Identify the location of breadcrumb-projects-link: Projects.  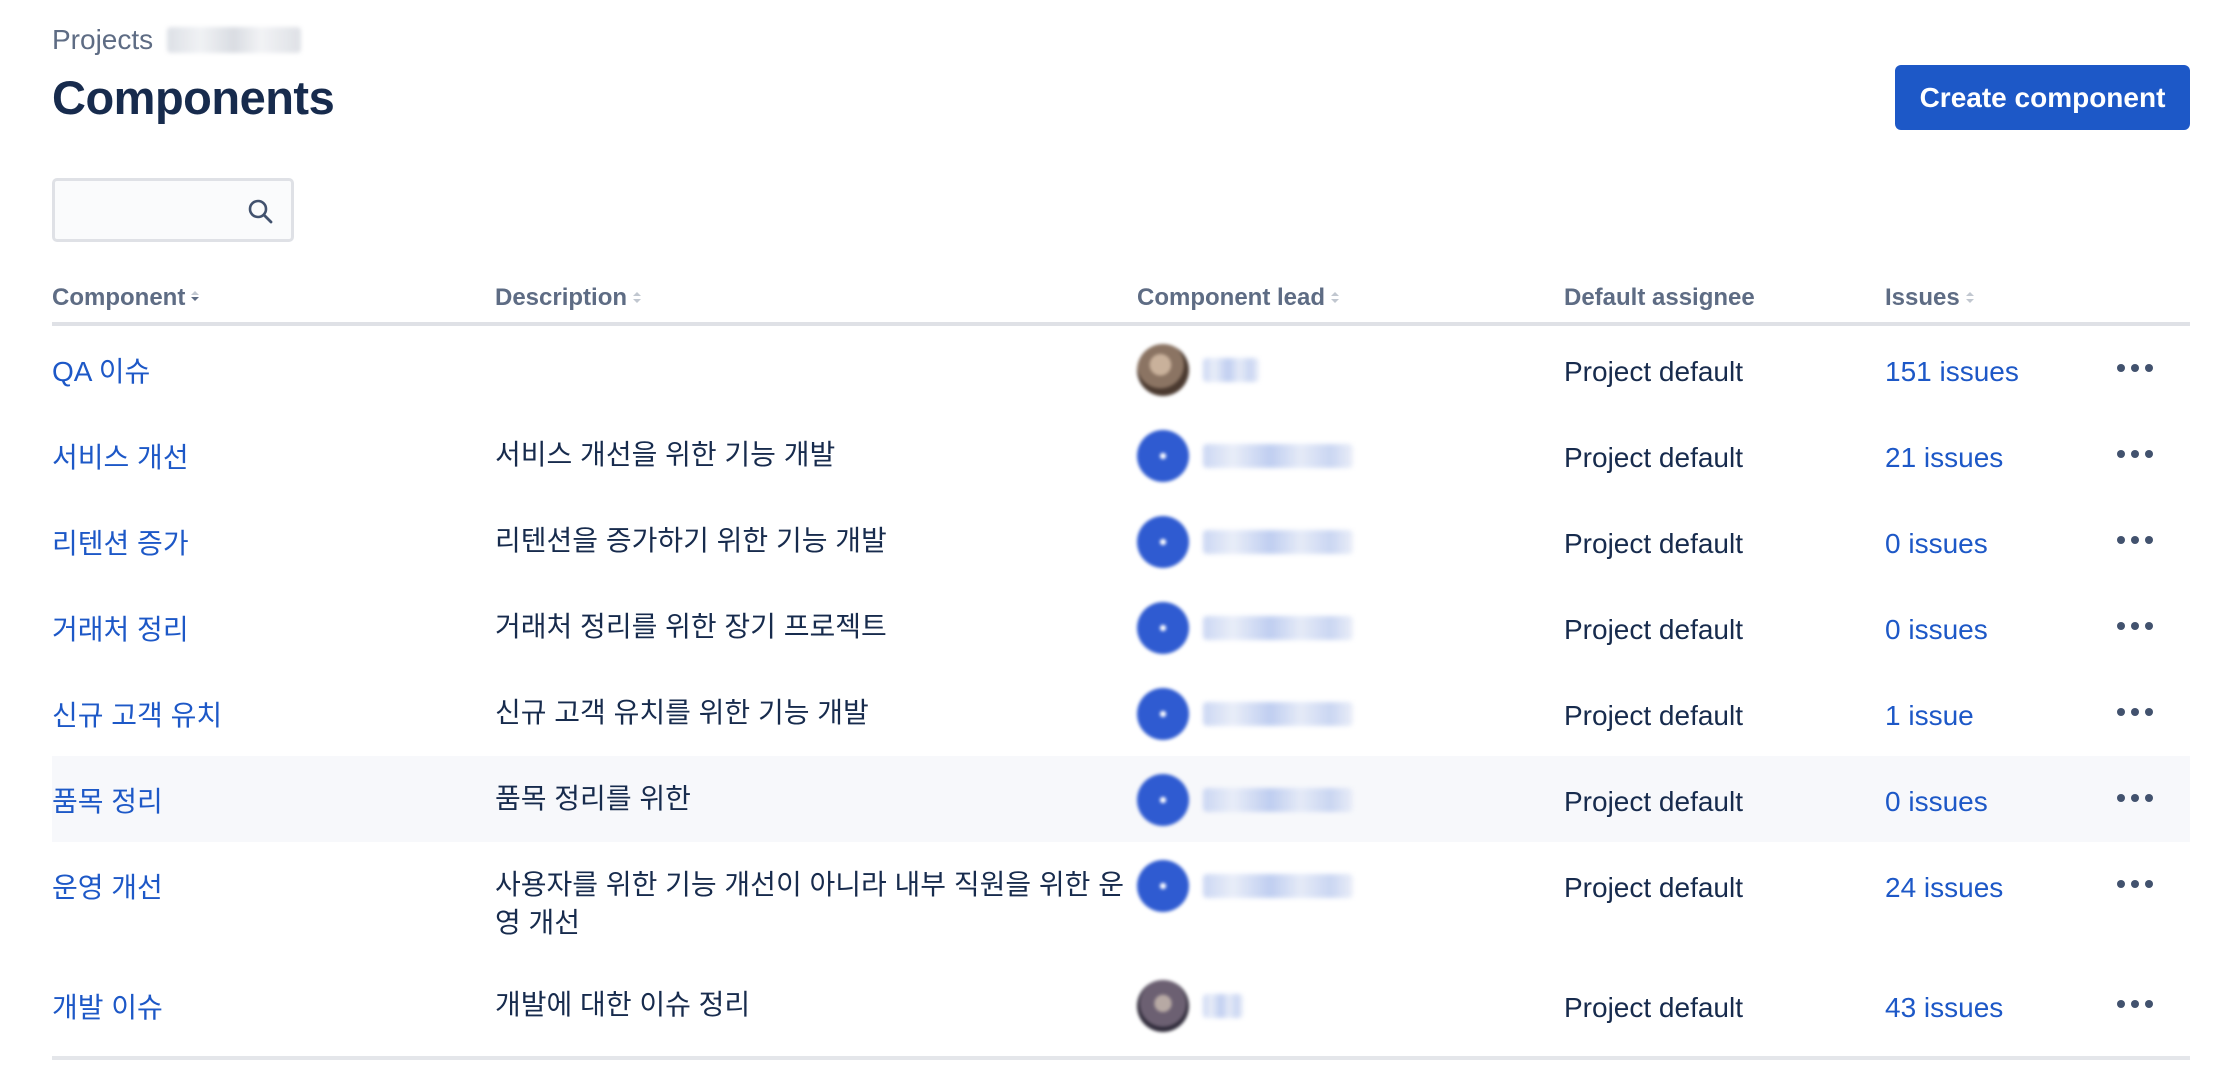
(102, 40).